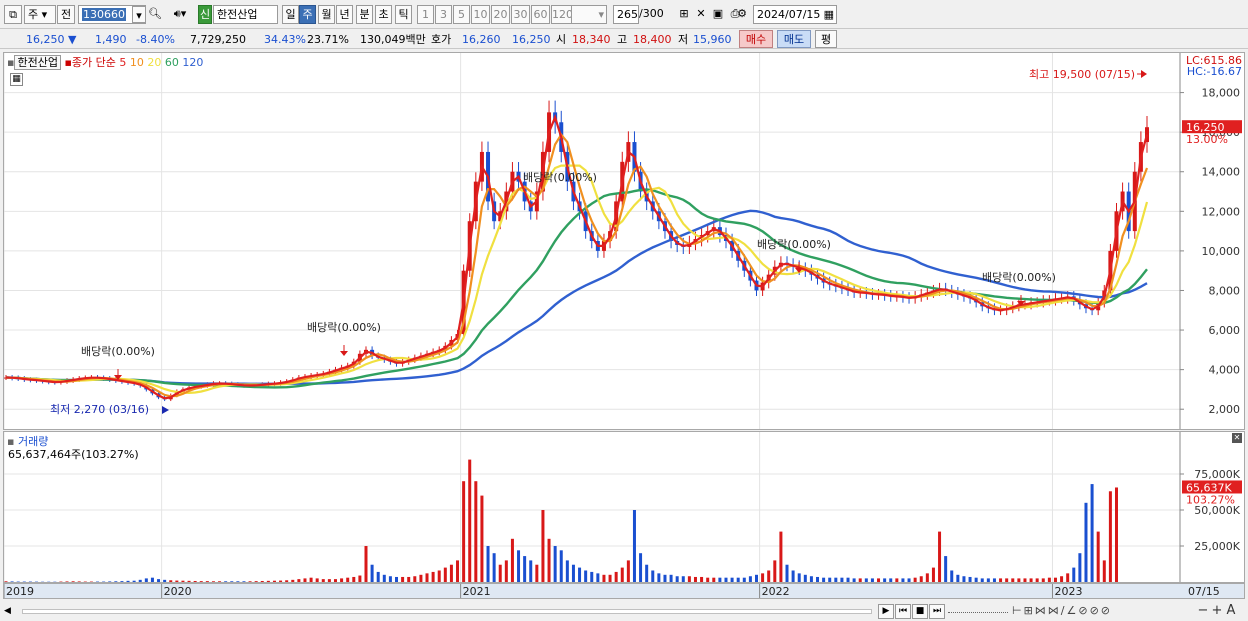  What do you see at coordinates (826, 39) in the screenshot?
I see `flat-button: 평` at bounding box center [826, 39].